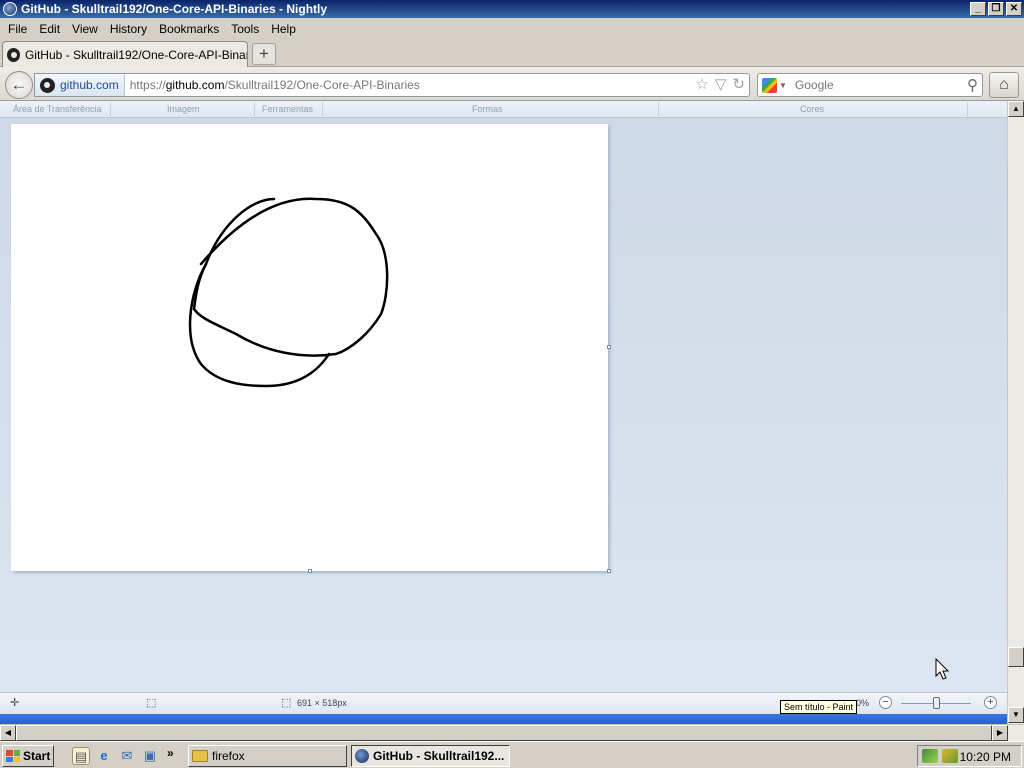 The height and width of the screenshot is (768, 1024). I want to click on windows-logo-icon, so click(13, 756).